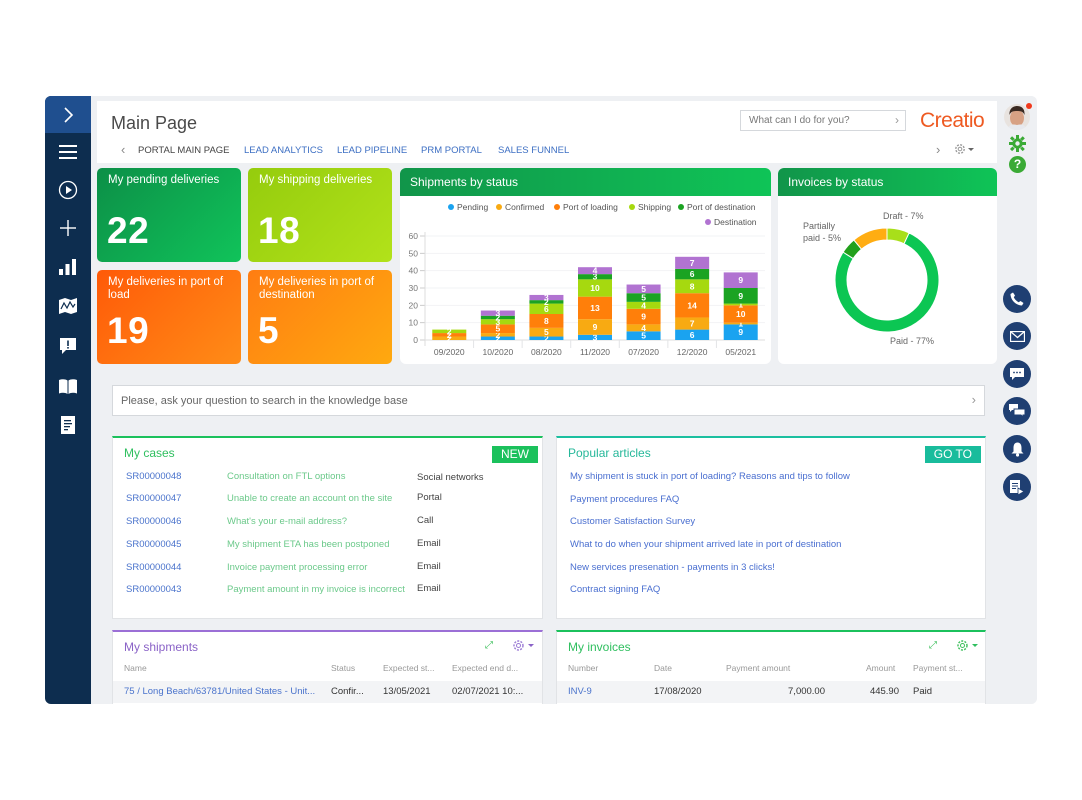  What do you see at coordinates (320, 317) in the screenshot?
I see `tile-deliveries-port-of-destination: My deliveries in port of destination 5` at bounding box center [320, 317].